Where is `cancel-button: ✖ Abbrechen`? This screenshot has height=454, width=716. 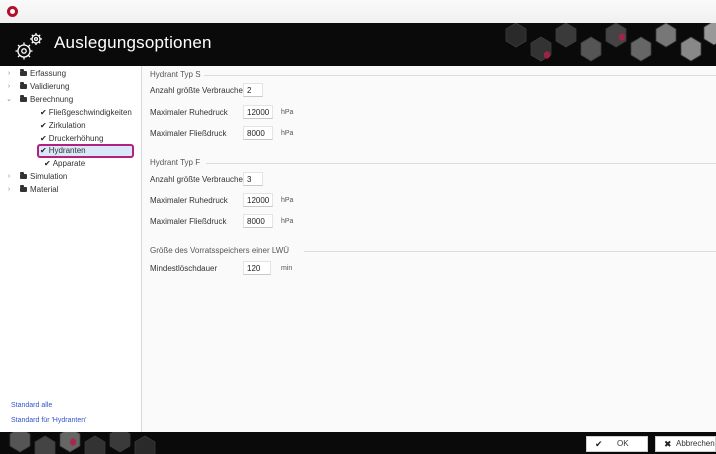
cancel-button: ✖ Abbrechen is located at coordinates (685, 444).